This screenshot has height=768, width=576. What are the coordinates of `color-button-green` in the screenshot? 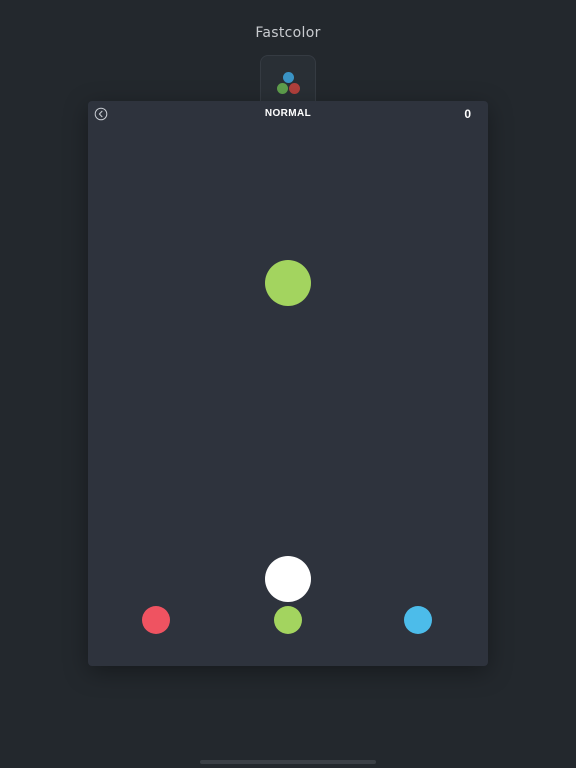 It's located at (288, 620).